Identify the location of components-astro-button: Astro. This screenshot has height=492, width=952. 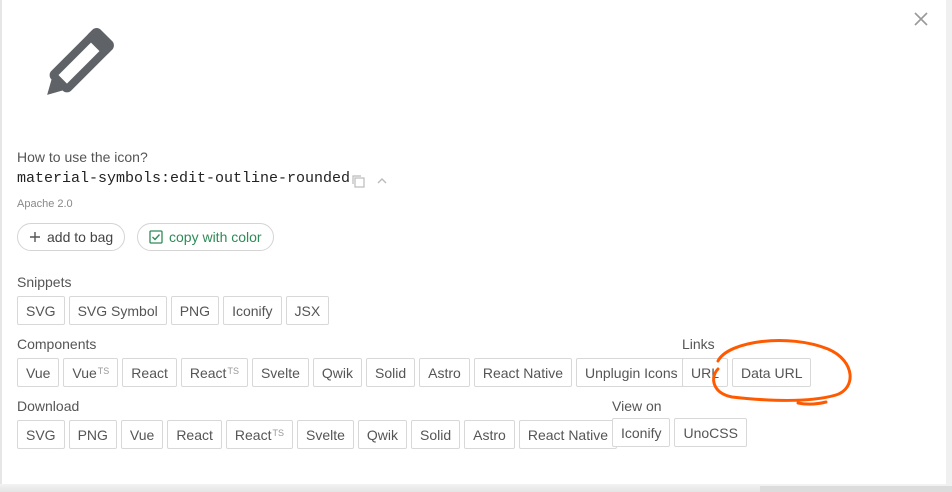
(444, 372).